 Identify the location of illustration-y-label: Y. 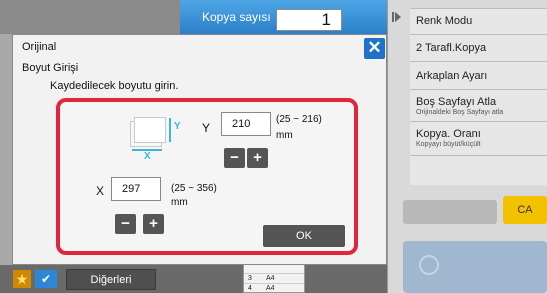
(177, 126).